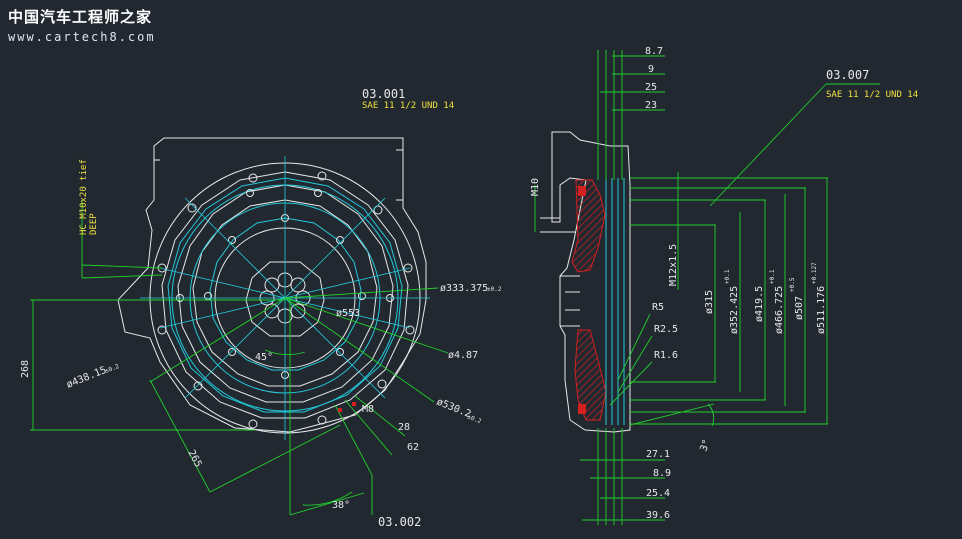 This screenshot has height=539, width=962. I want to click on ref-03-002: 03.002, so click(399, 522).